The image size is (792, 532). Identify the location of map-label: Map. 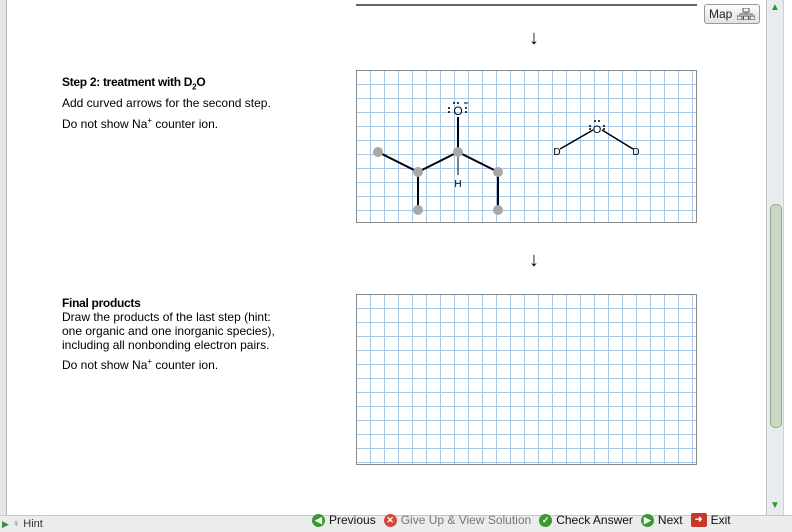
(721, 14).